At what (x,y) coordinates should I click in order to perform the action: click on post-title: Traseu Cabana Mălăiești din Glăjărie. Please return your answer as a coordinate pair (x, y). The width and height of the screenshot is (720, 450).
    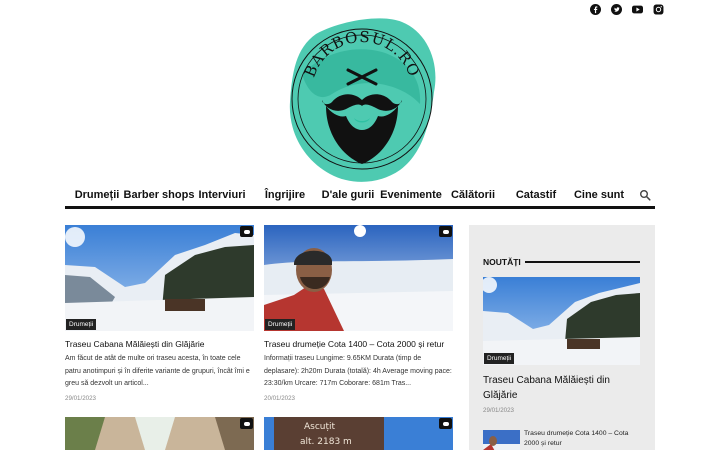
    Looking at the image, I should click on (160, 344).